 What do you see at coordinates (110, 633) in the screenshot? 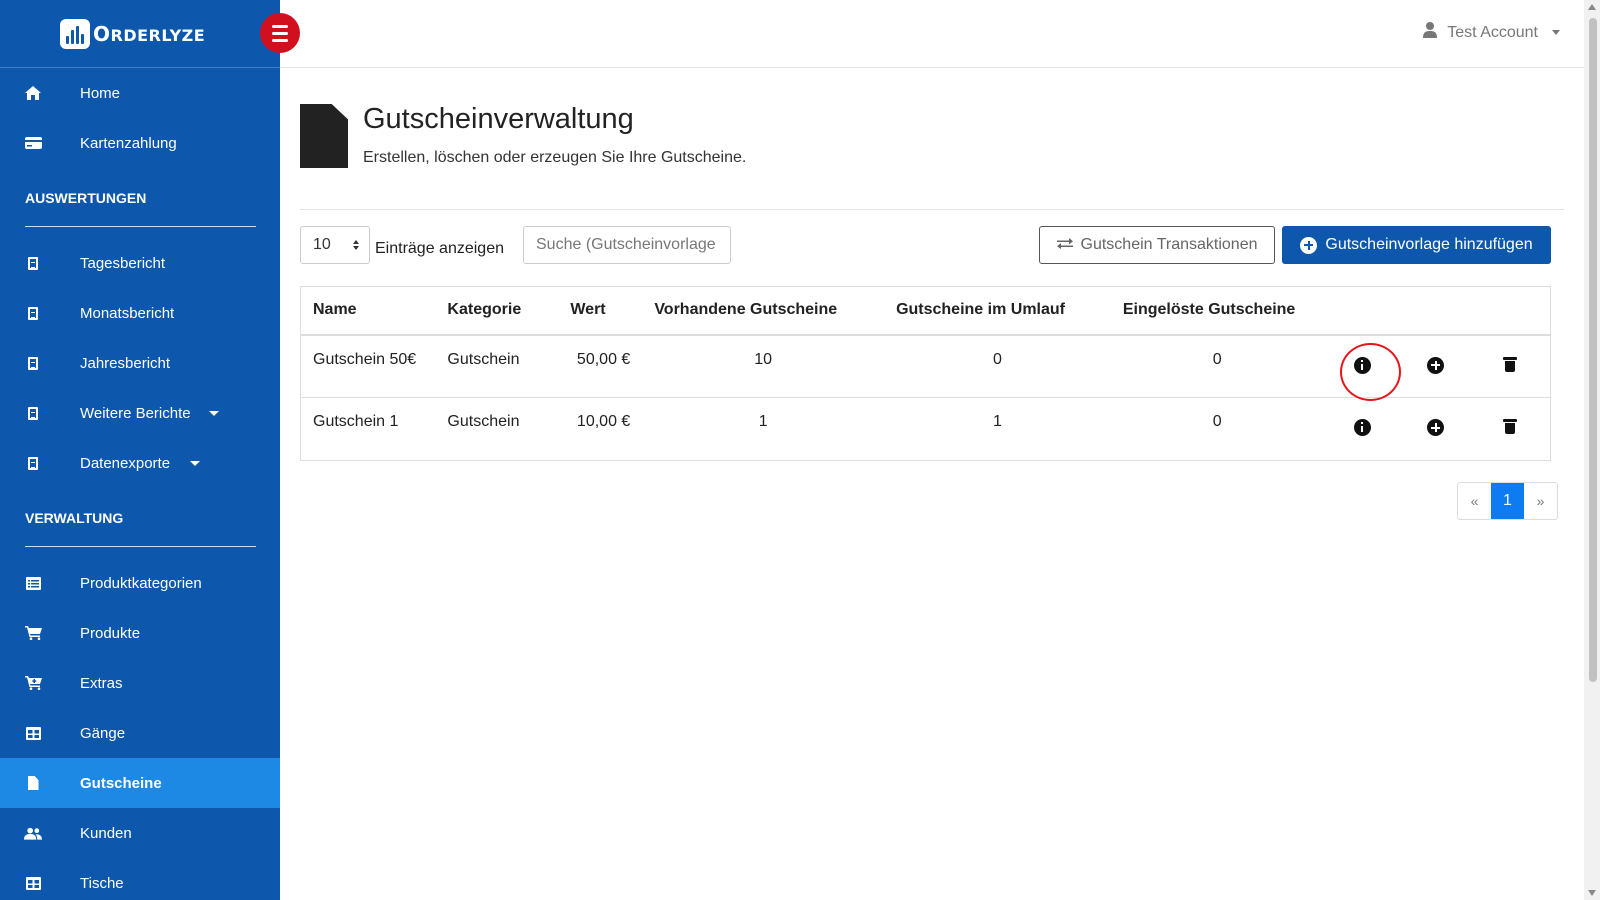
I see `sidebar-item-label: Produkte` at bounding box center [110, 633].